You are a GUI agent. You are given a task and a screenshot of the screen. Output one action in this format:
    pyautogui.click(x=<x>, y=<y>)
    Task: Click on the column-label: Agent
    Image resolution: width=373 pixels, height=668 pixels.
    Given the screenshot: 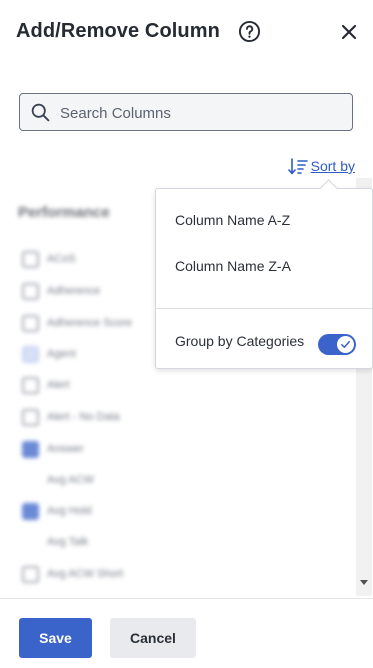 What is the action you would take?
    pyautogui.click(x=61, y=354)
    